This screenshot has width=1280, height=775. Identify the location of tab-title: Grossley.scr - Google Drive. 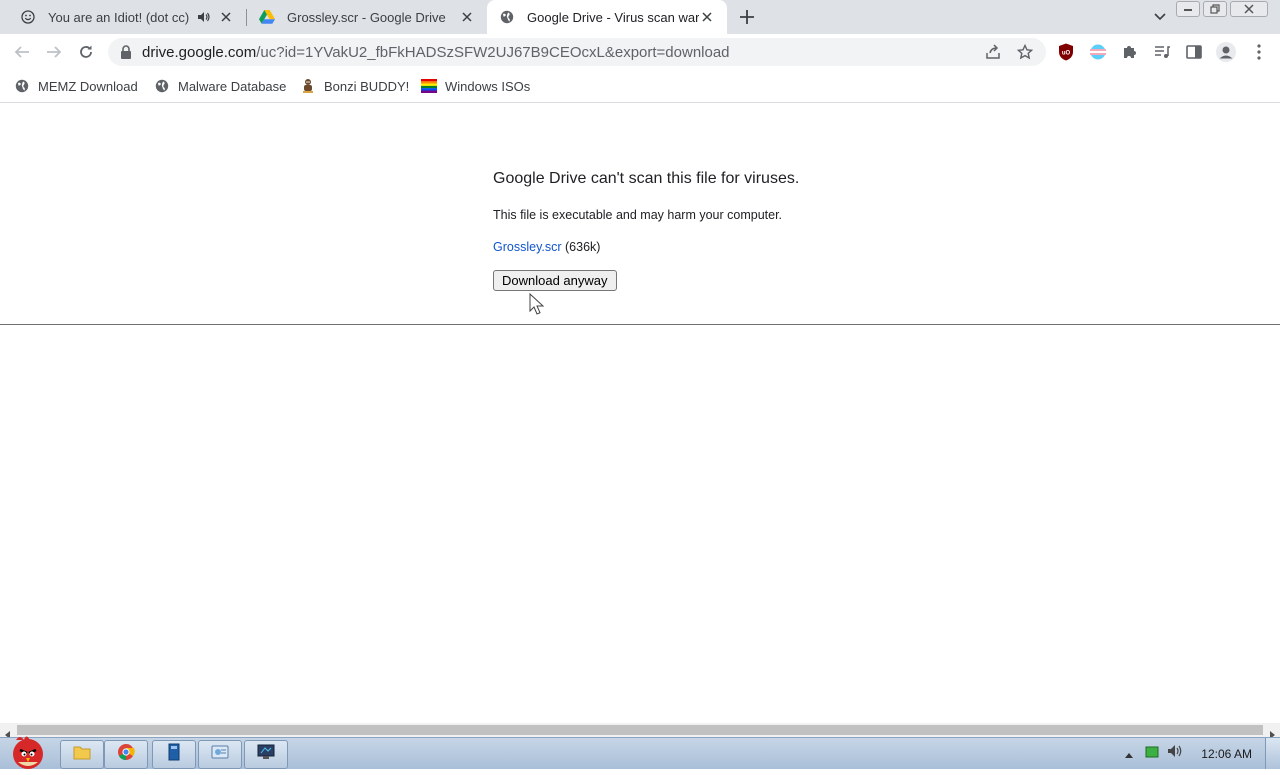
(366, 17).